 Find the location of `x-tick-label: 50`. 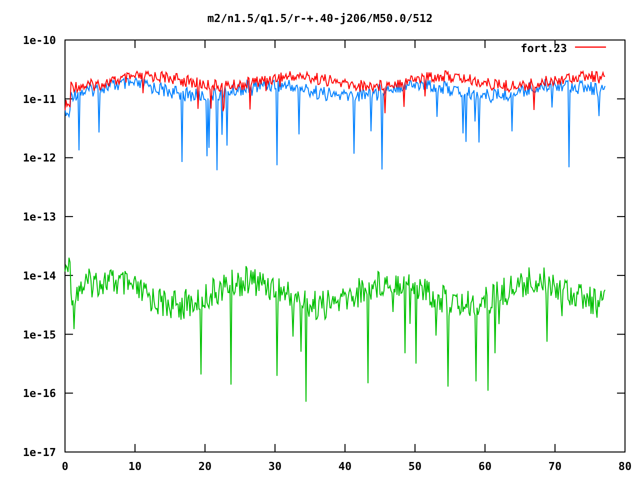

x-tick-label: 50 is located at coordinates (415, 466).